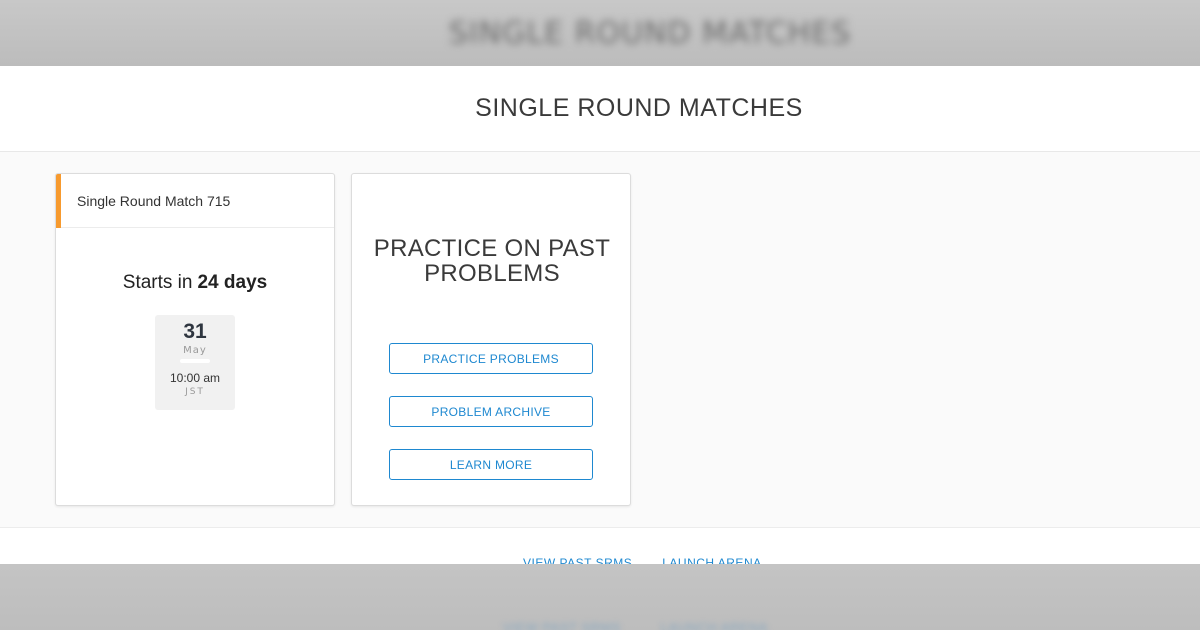  I want to click on starts-in-prefix: Starts in, so click(157, 282).